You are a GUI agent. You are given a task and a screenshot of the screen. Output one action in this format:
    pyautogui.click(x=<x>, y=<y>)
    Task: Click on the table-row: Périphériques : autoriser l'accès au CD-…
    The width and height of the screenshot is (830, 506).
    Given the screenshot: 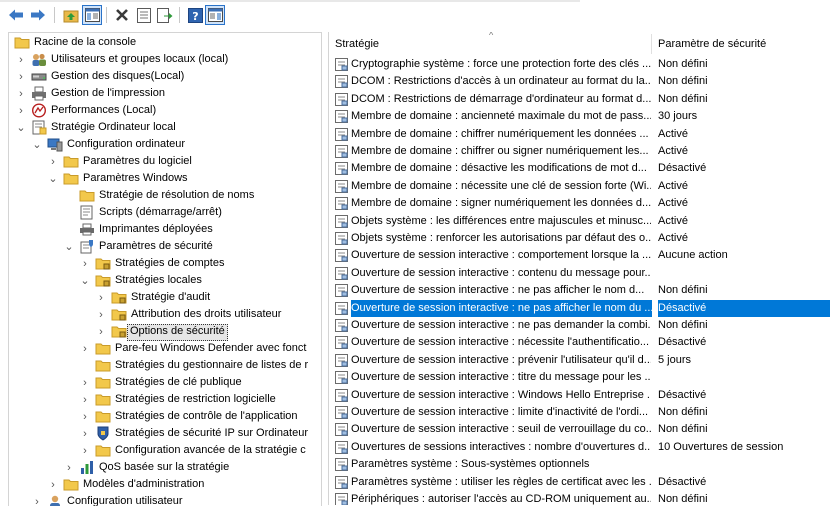 What is the action you would take?
    pyautogui.click(x=579, y=498)
    